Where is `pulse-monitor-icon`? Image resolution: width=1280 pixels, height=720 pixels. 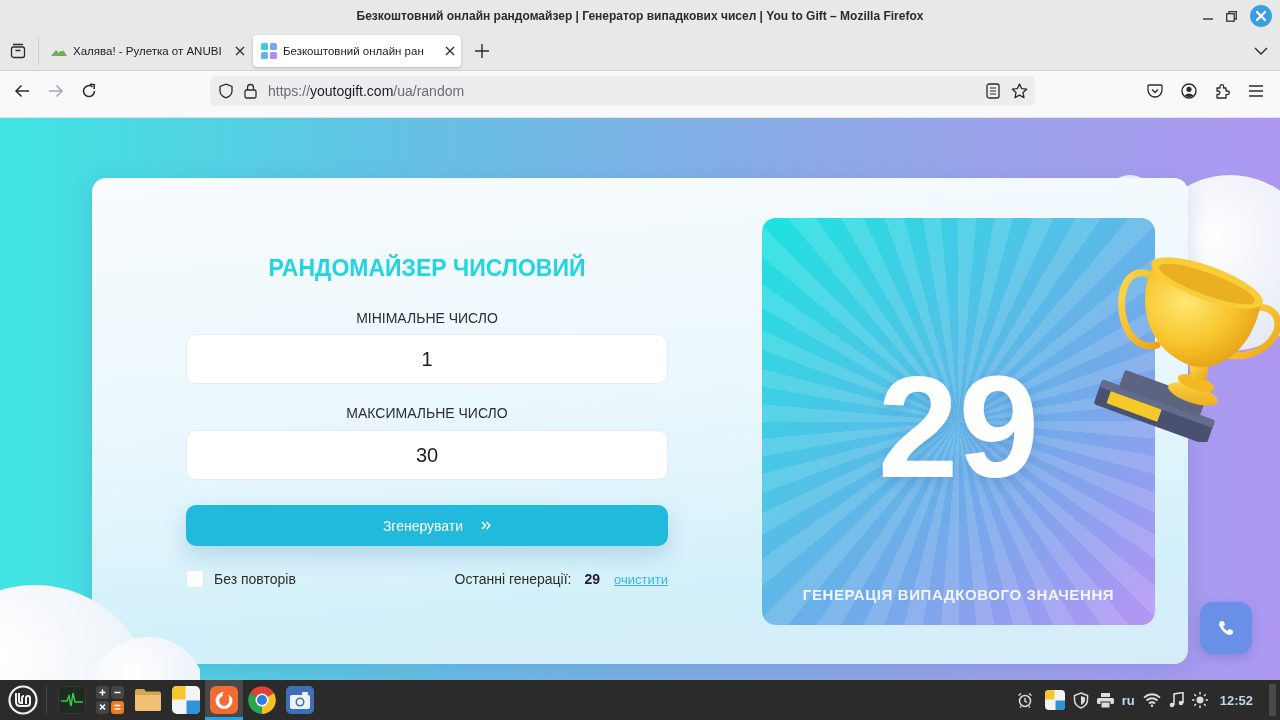
pulse-monitor-icon is located at coordinates (72, 700).